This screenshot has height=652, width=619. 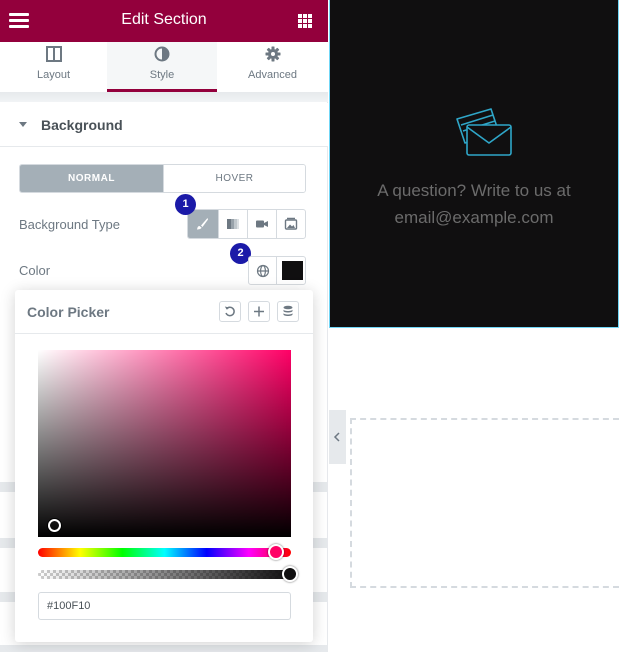 What do you see at coordinates (69, 224) in the screenshot?
I see `background-type-label: Background Type` at bounding box center [69, 224].